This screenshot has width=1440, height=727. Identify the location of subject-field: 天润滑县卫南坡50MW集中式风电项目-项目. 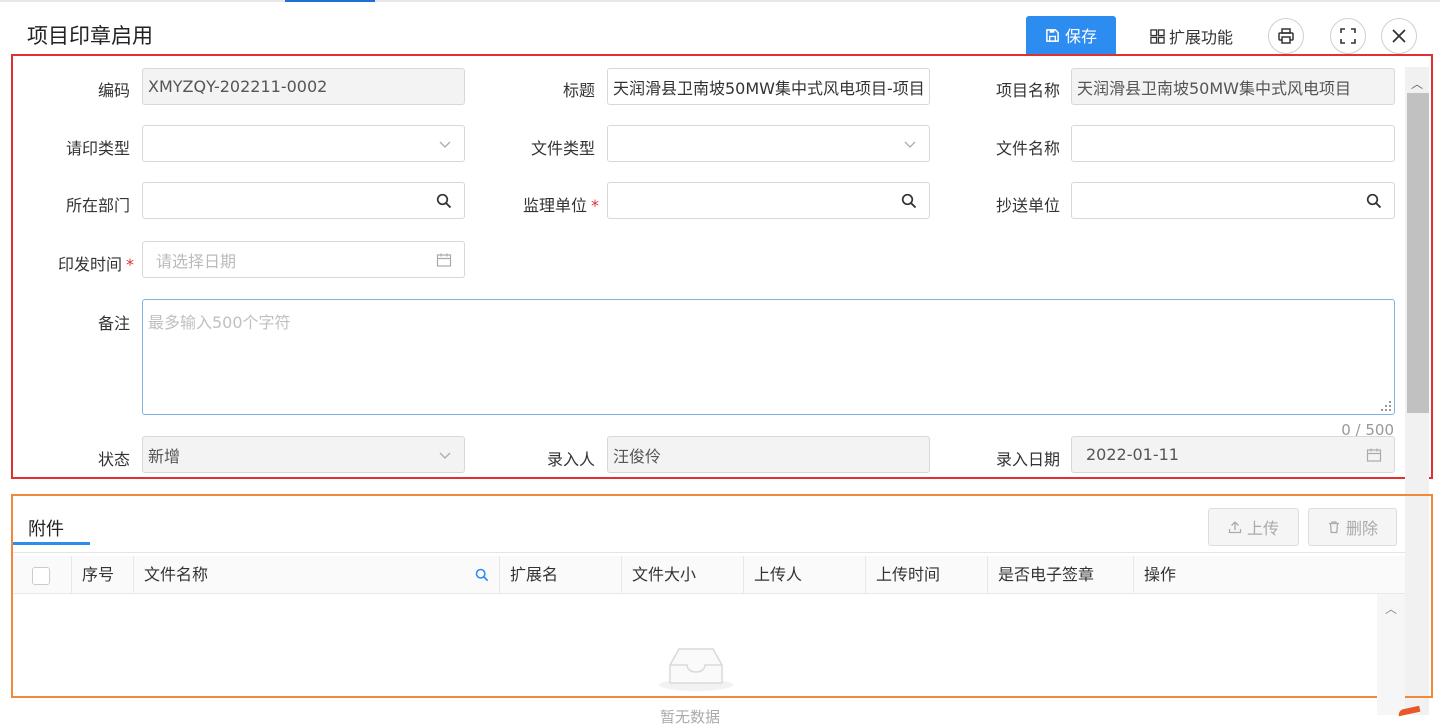
(768, 86).